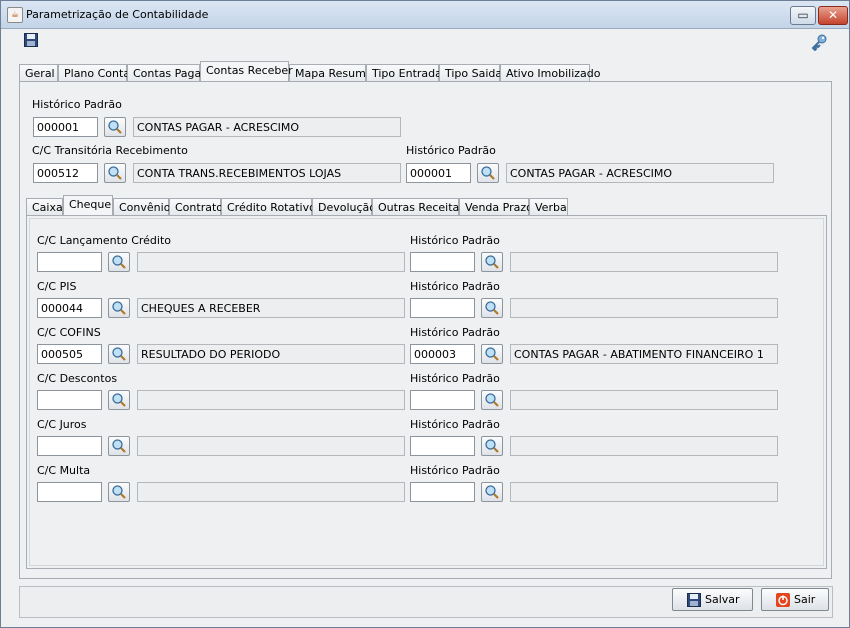 This screenshot has height=628, width=850. I want to click on row-label: C/C Multa, so click(64, 470).